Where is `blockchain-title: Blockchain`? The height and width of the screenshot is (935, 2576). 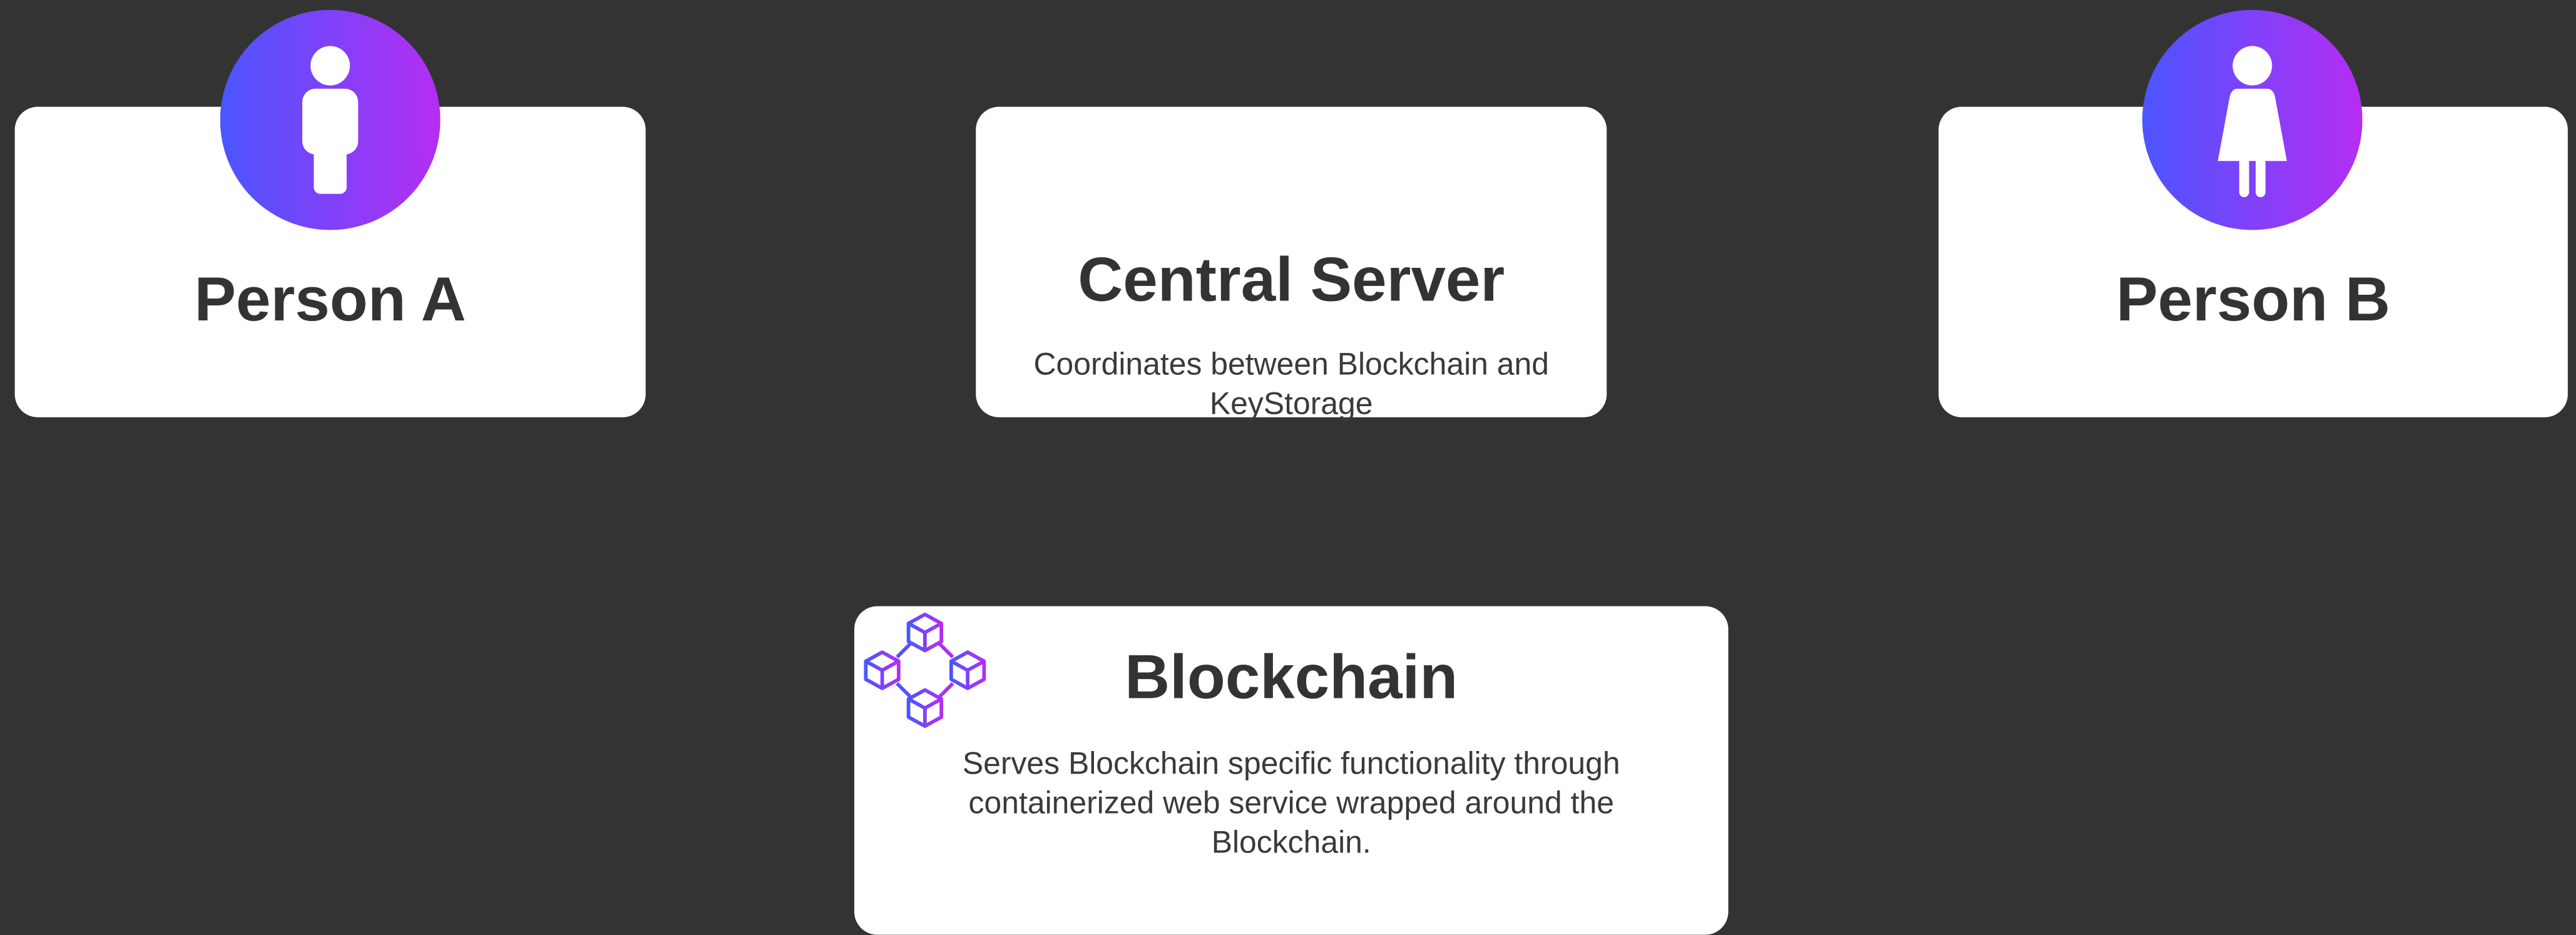
blockchain-title: Blockchain is located at coordinates (1292, 679).